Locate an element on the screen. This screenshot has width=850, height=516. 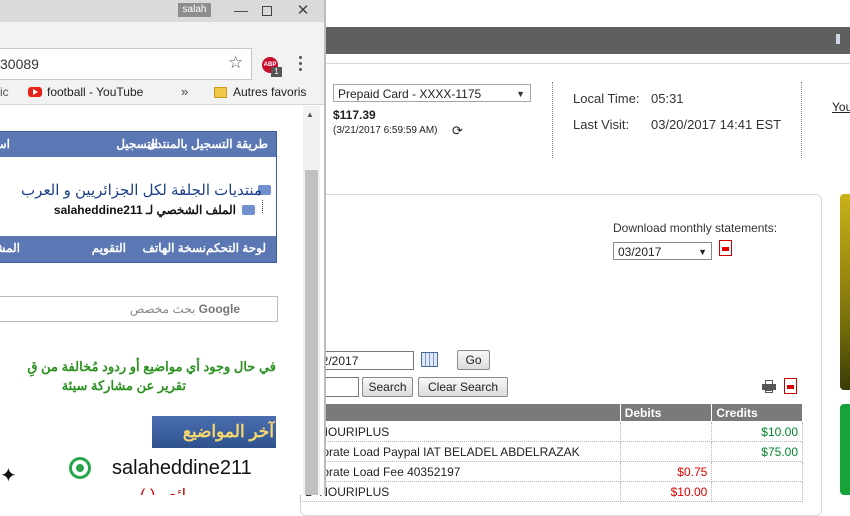
profile-link: الملف الشخصي لـ salaheddine211 is located at coordinates (145, 210).